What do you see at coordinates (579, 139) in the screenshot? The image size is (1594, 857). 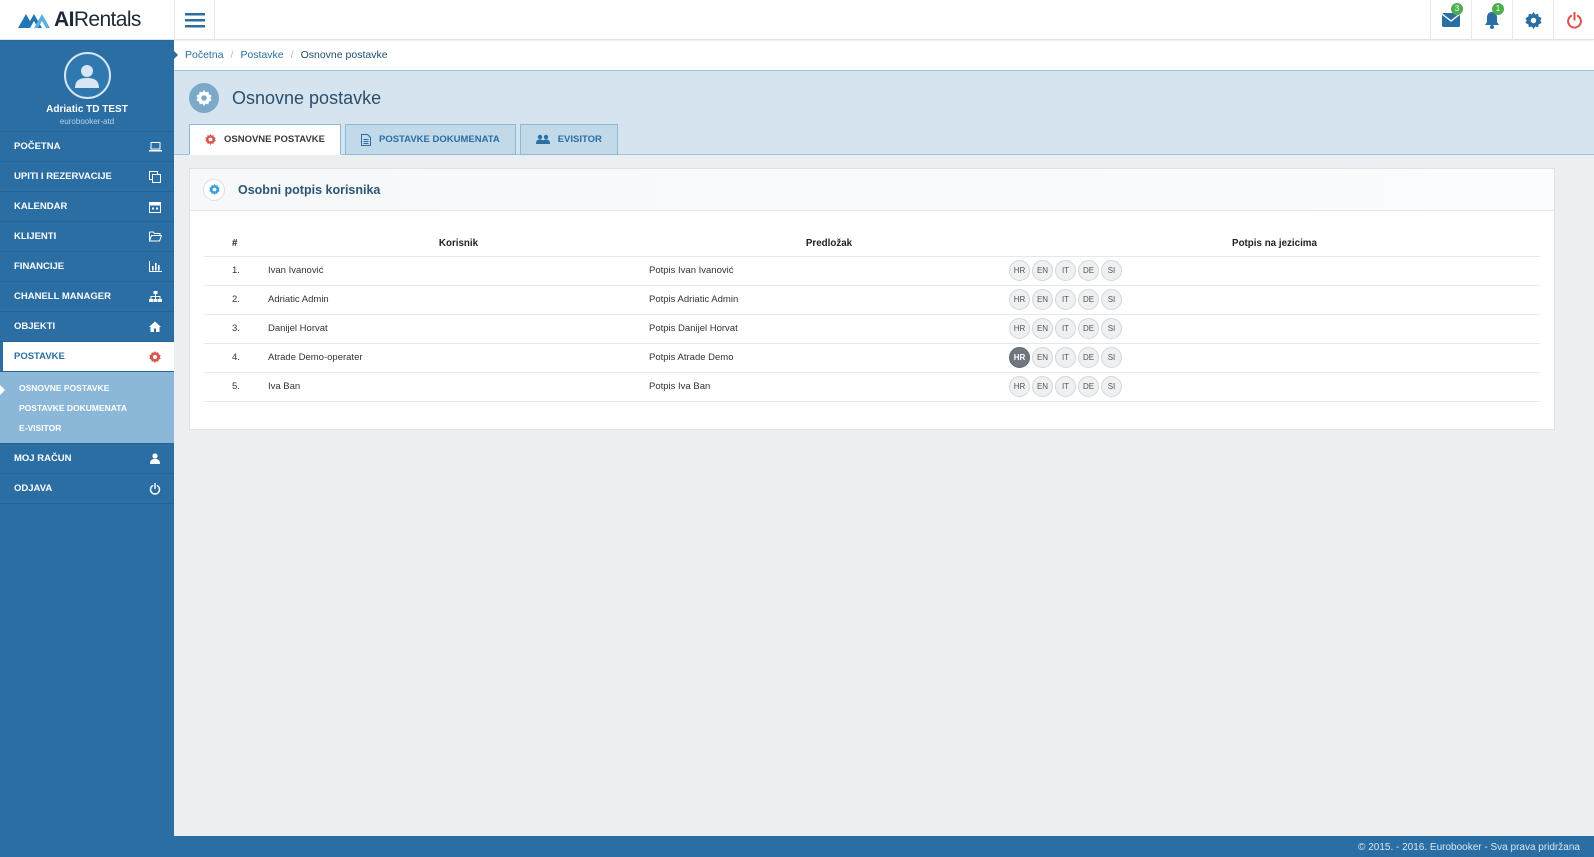 I see `tab-label: EVISITOR` at bounding box center [579, 139].